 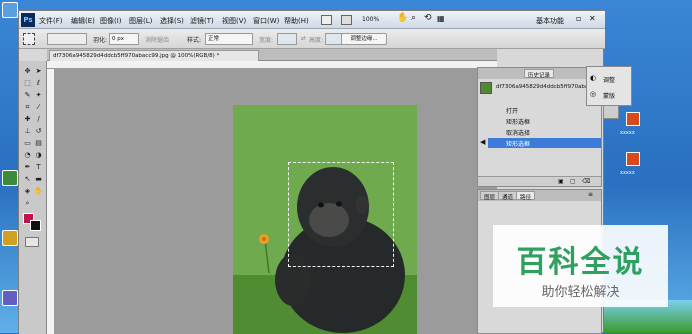 I want to click on dodge-icon: ◑, so click(x=38, y=155).